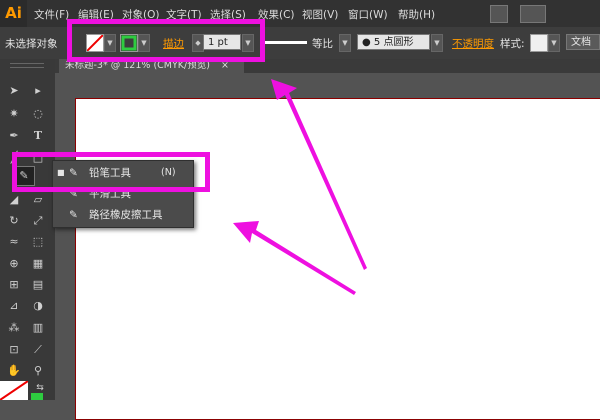 This screenshot has height=420, width=600. What do you see at coordinates (294, 258) in the screenshot?
I see `arrow-left-icon` at bounding box center [294, 258].